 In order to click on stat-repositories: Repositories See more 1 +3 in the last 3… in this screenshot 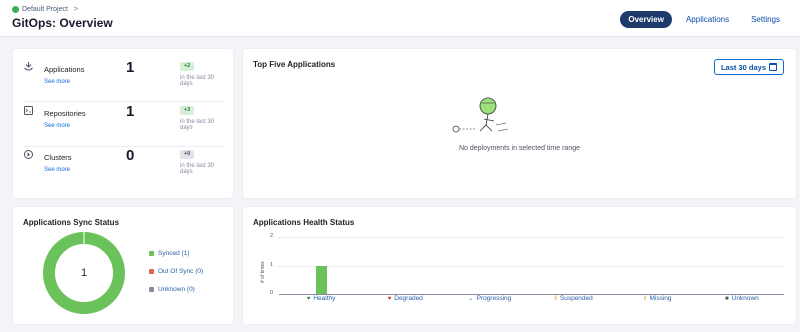, I will do `click(124, 121)`.